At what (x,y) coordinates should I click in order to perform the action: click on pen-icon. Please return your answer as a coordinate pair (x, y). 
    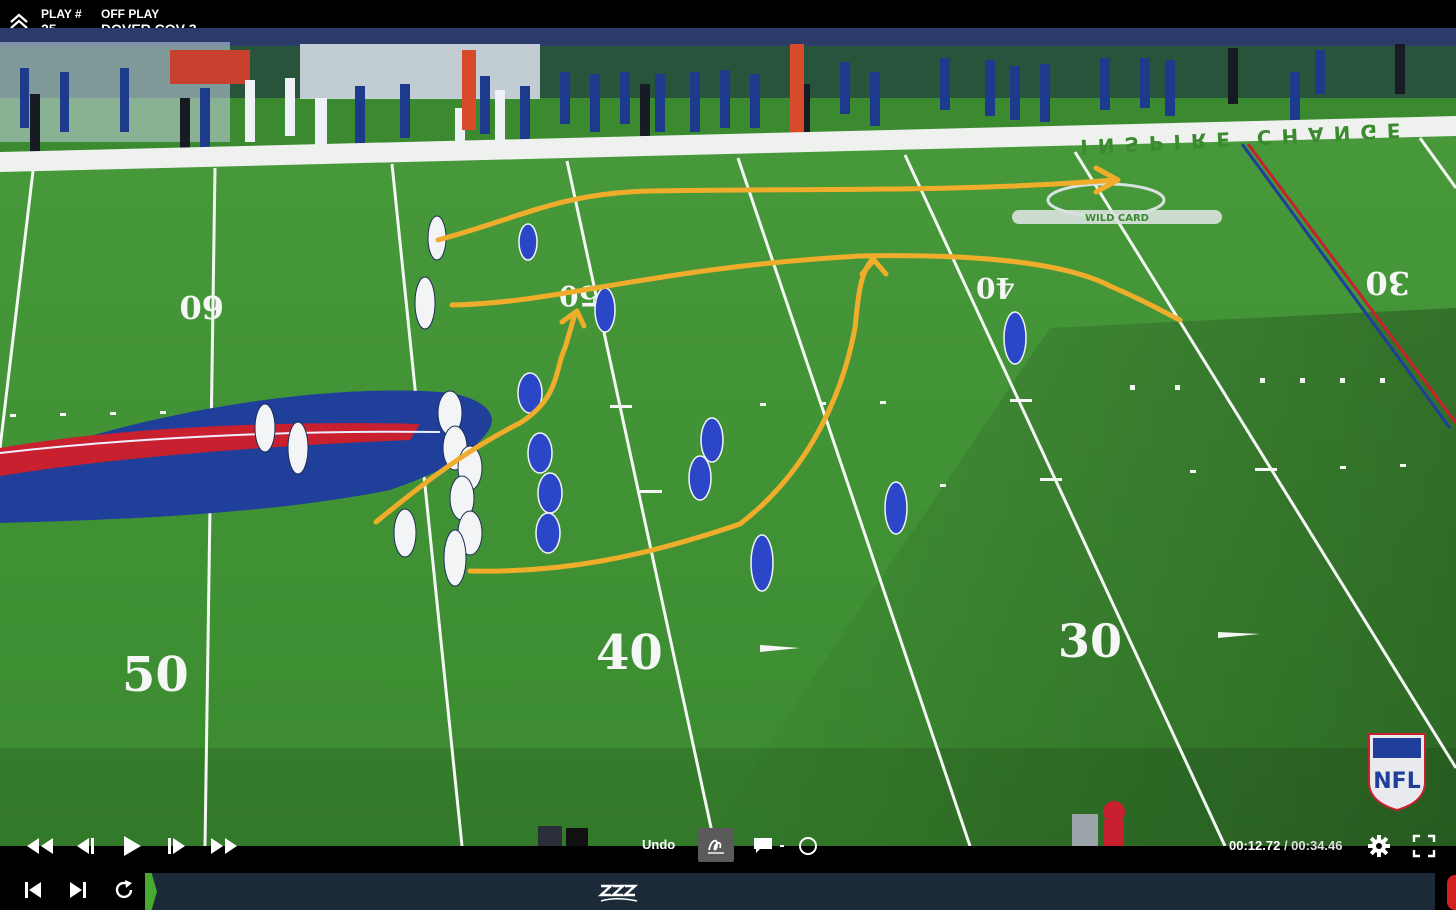
    Looking at the image, I should click on (716, 846).